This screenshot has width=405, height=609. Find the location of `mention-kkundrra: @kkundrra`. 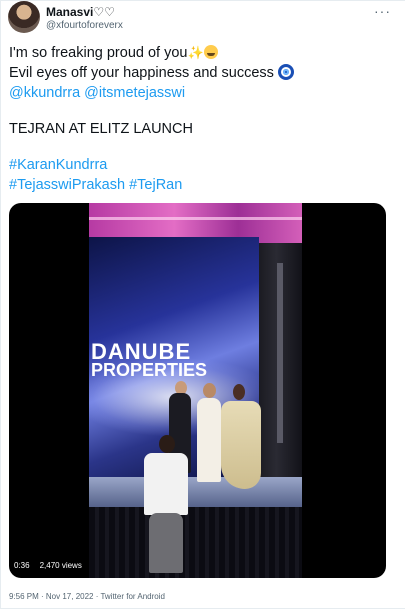

mention-kkundrra: @kkundrra is located at coordinates (44, 93).